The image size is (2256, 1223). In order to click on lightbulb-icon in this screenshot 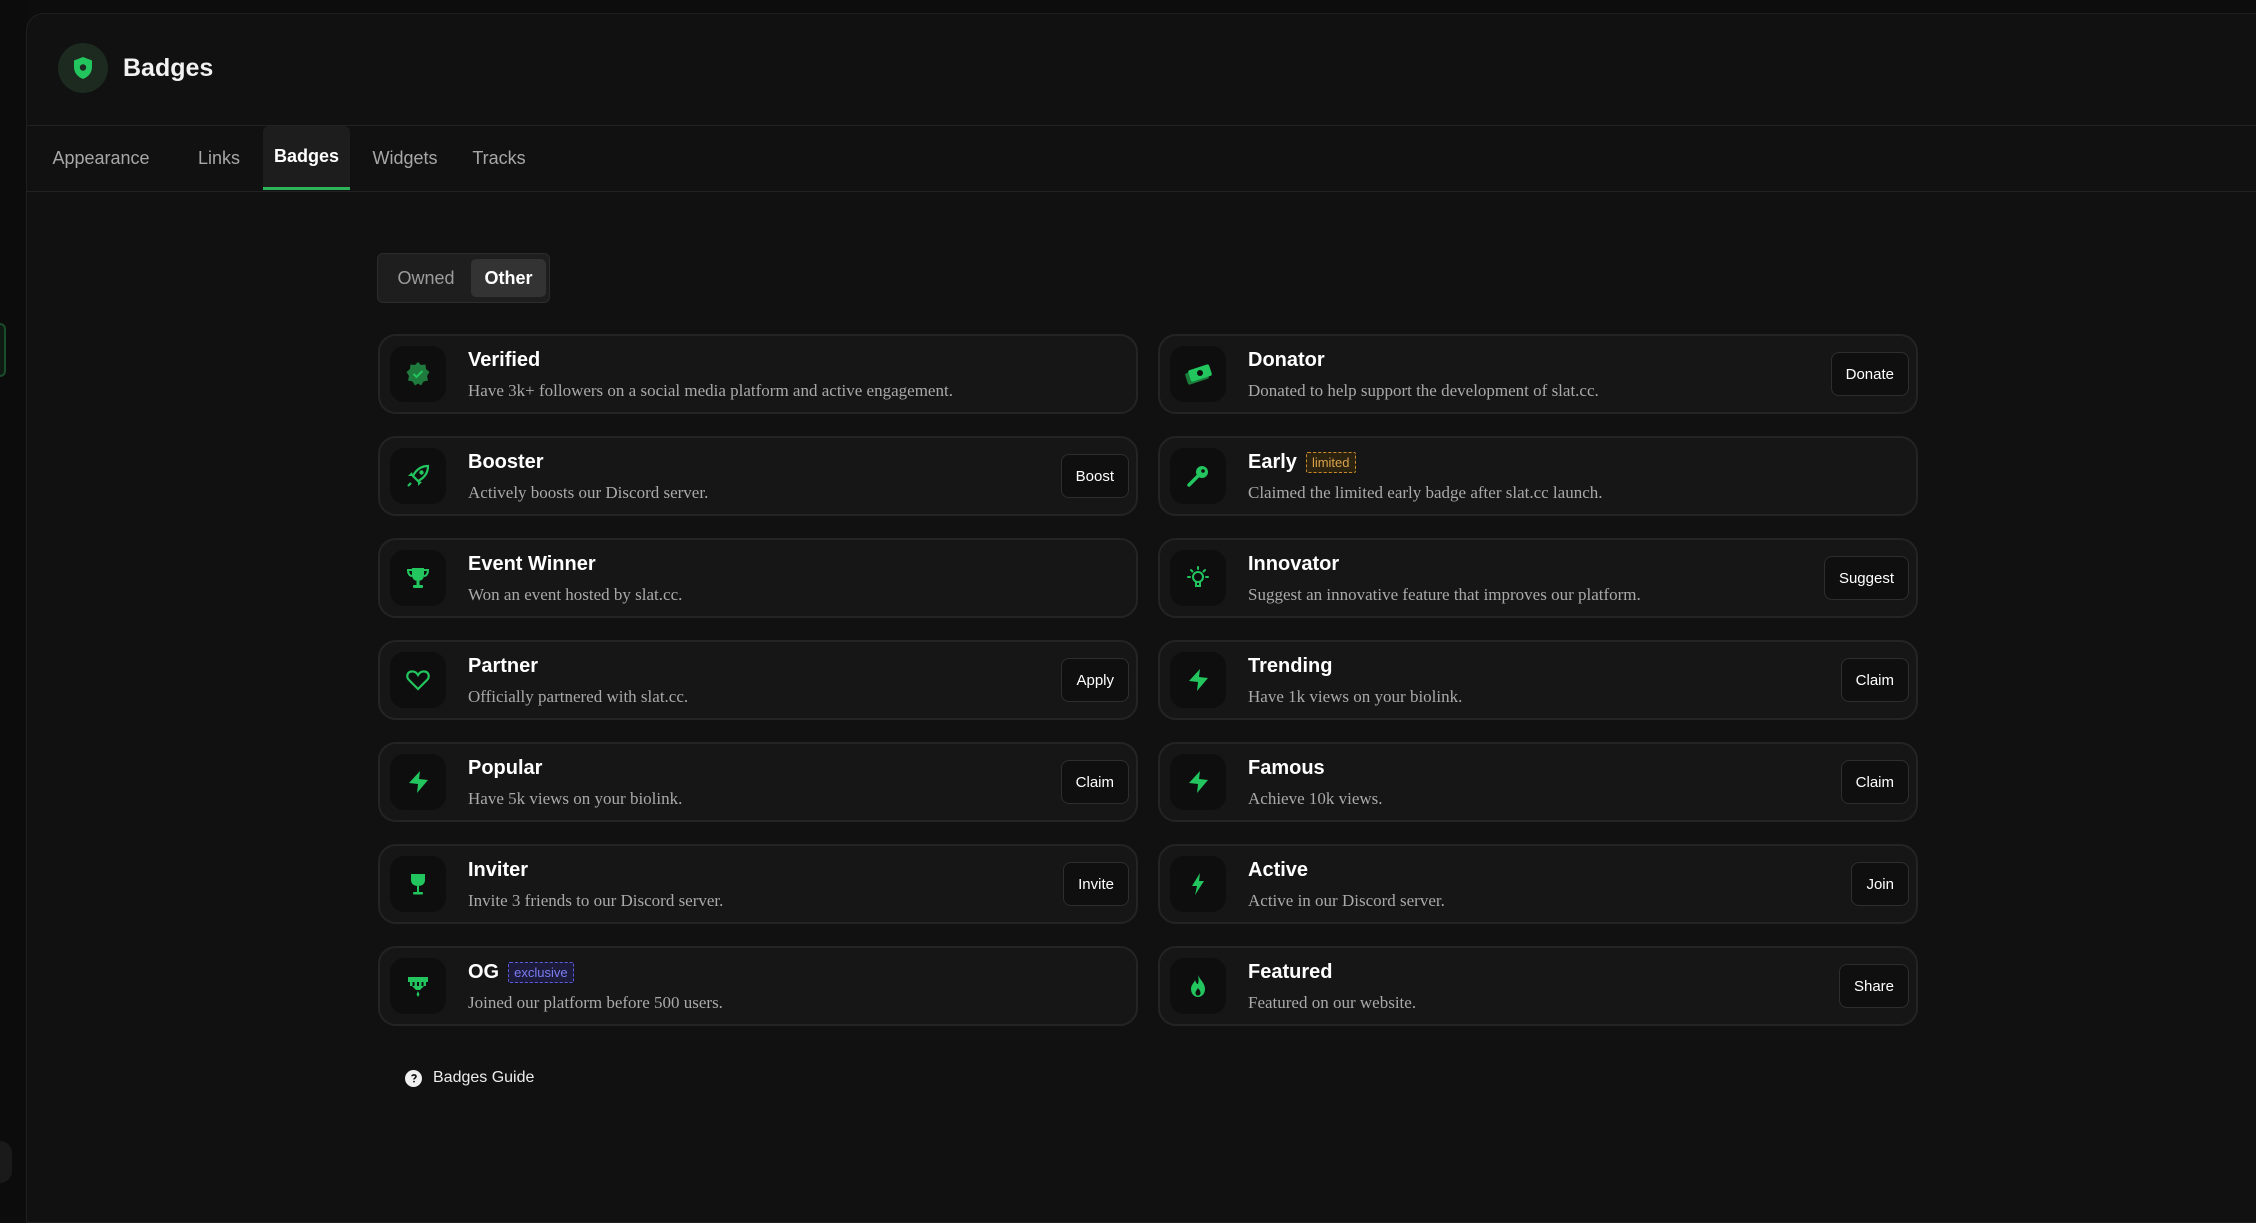, I will do `click(1198, 578)`.